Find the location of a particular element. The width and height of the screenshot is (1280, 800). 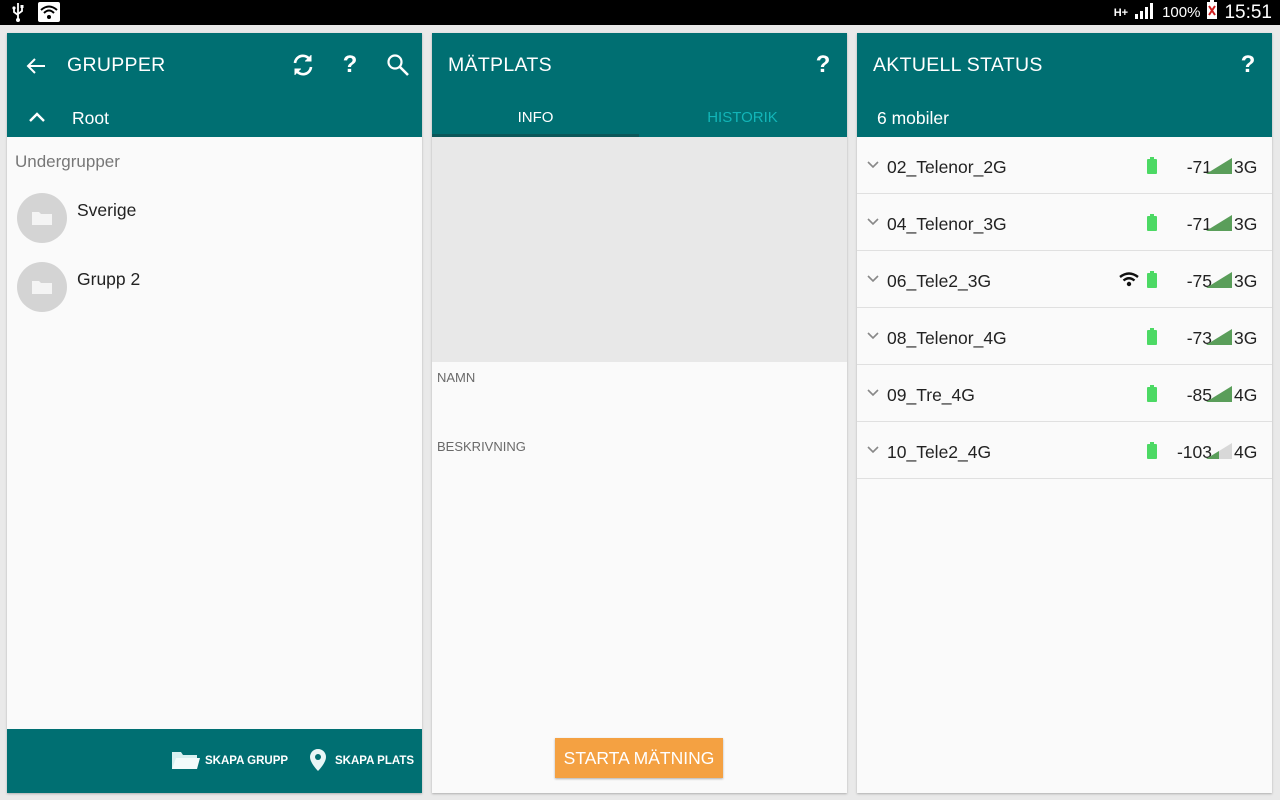

start-measurement-button: STARTA MÄTNING is located at coordinates (639, 758).